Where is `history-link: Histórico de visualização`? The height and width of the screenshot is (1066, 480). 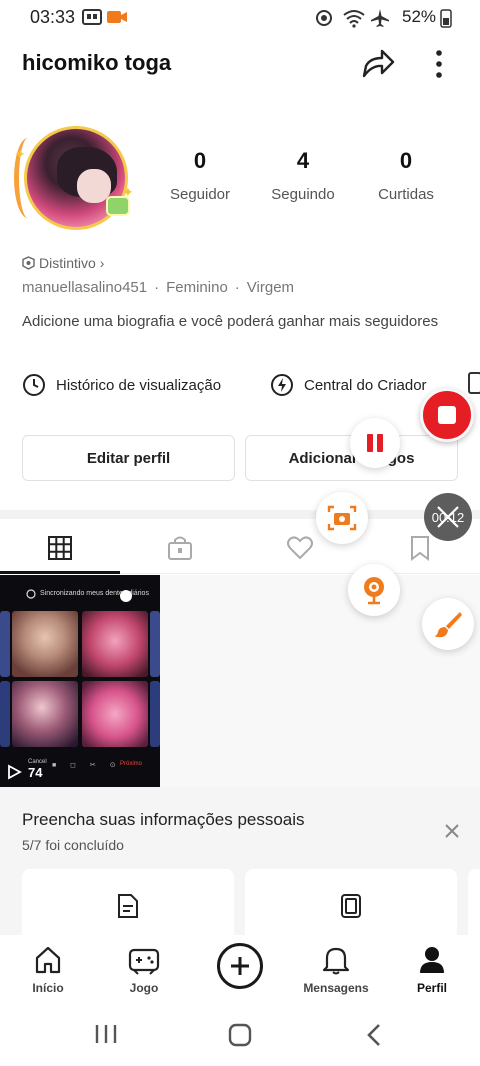
history-link: Histórico de visualização is located at coordinates (121, 385).